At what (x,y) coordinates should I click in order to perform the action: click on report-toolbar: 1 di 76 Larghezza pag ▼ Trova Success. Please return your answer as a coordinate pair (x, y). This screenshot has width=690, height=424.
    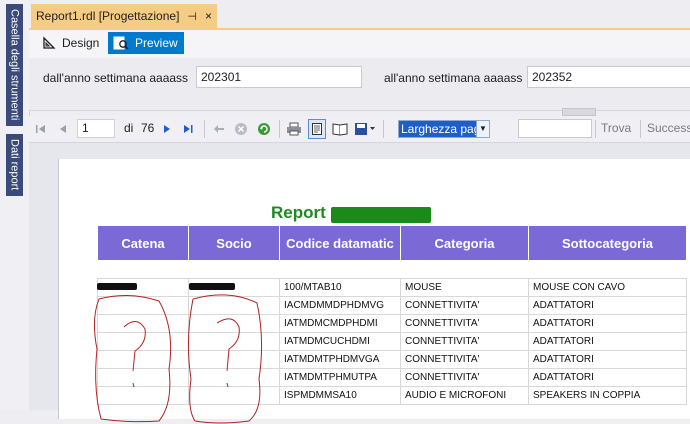
    Looking at the image, I should click on (359, 129).